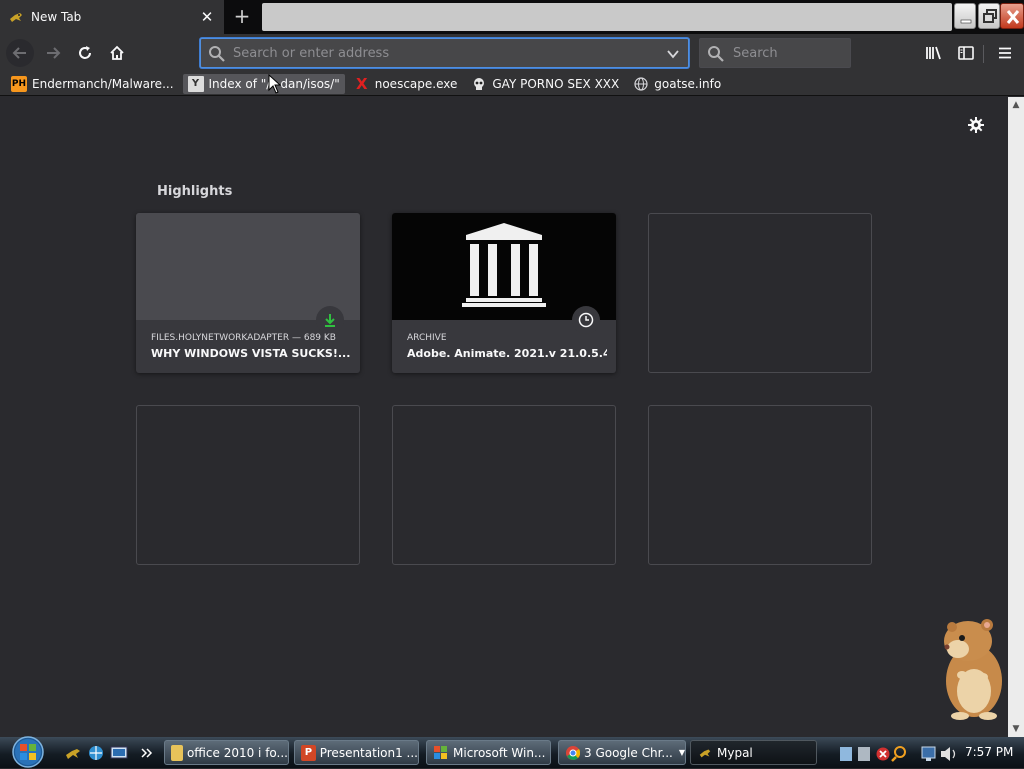 The width and height of the screenshot is (1024, 769). I want to click on tab-title: New Tab, so click(56, 17).